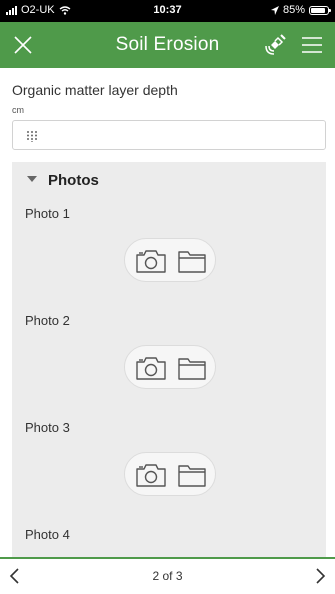 This screenshot has width=335, height=594. What do you see at coordinates (47, 320) in the screenshot?
I see `photo-label: Photo 2` at bounding box center [47, 320].